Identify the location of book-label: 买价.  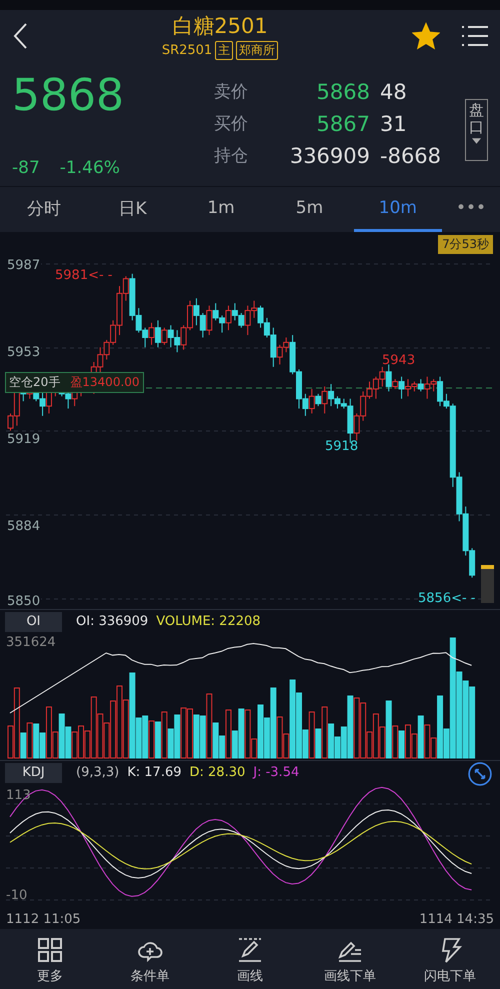
(231, 124).